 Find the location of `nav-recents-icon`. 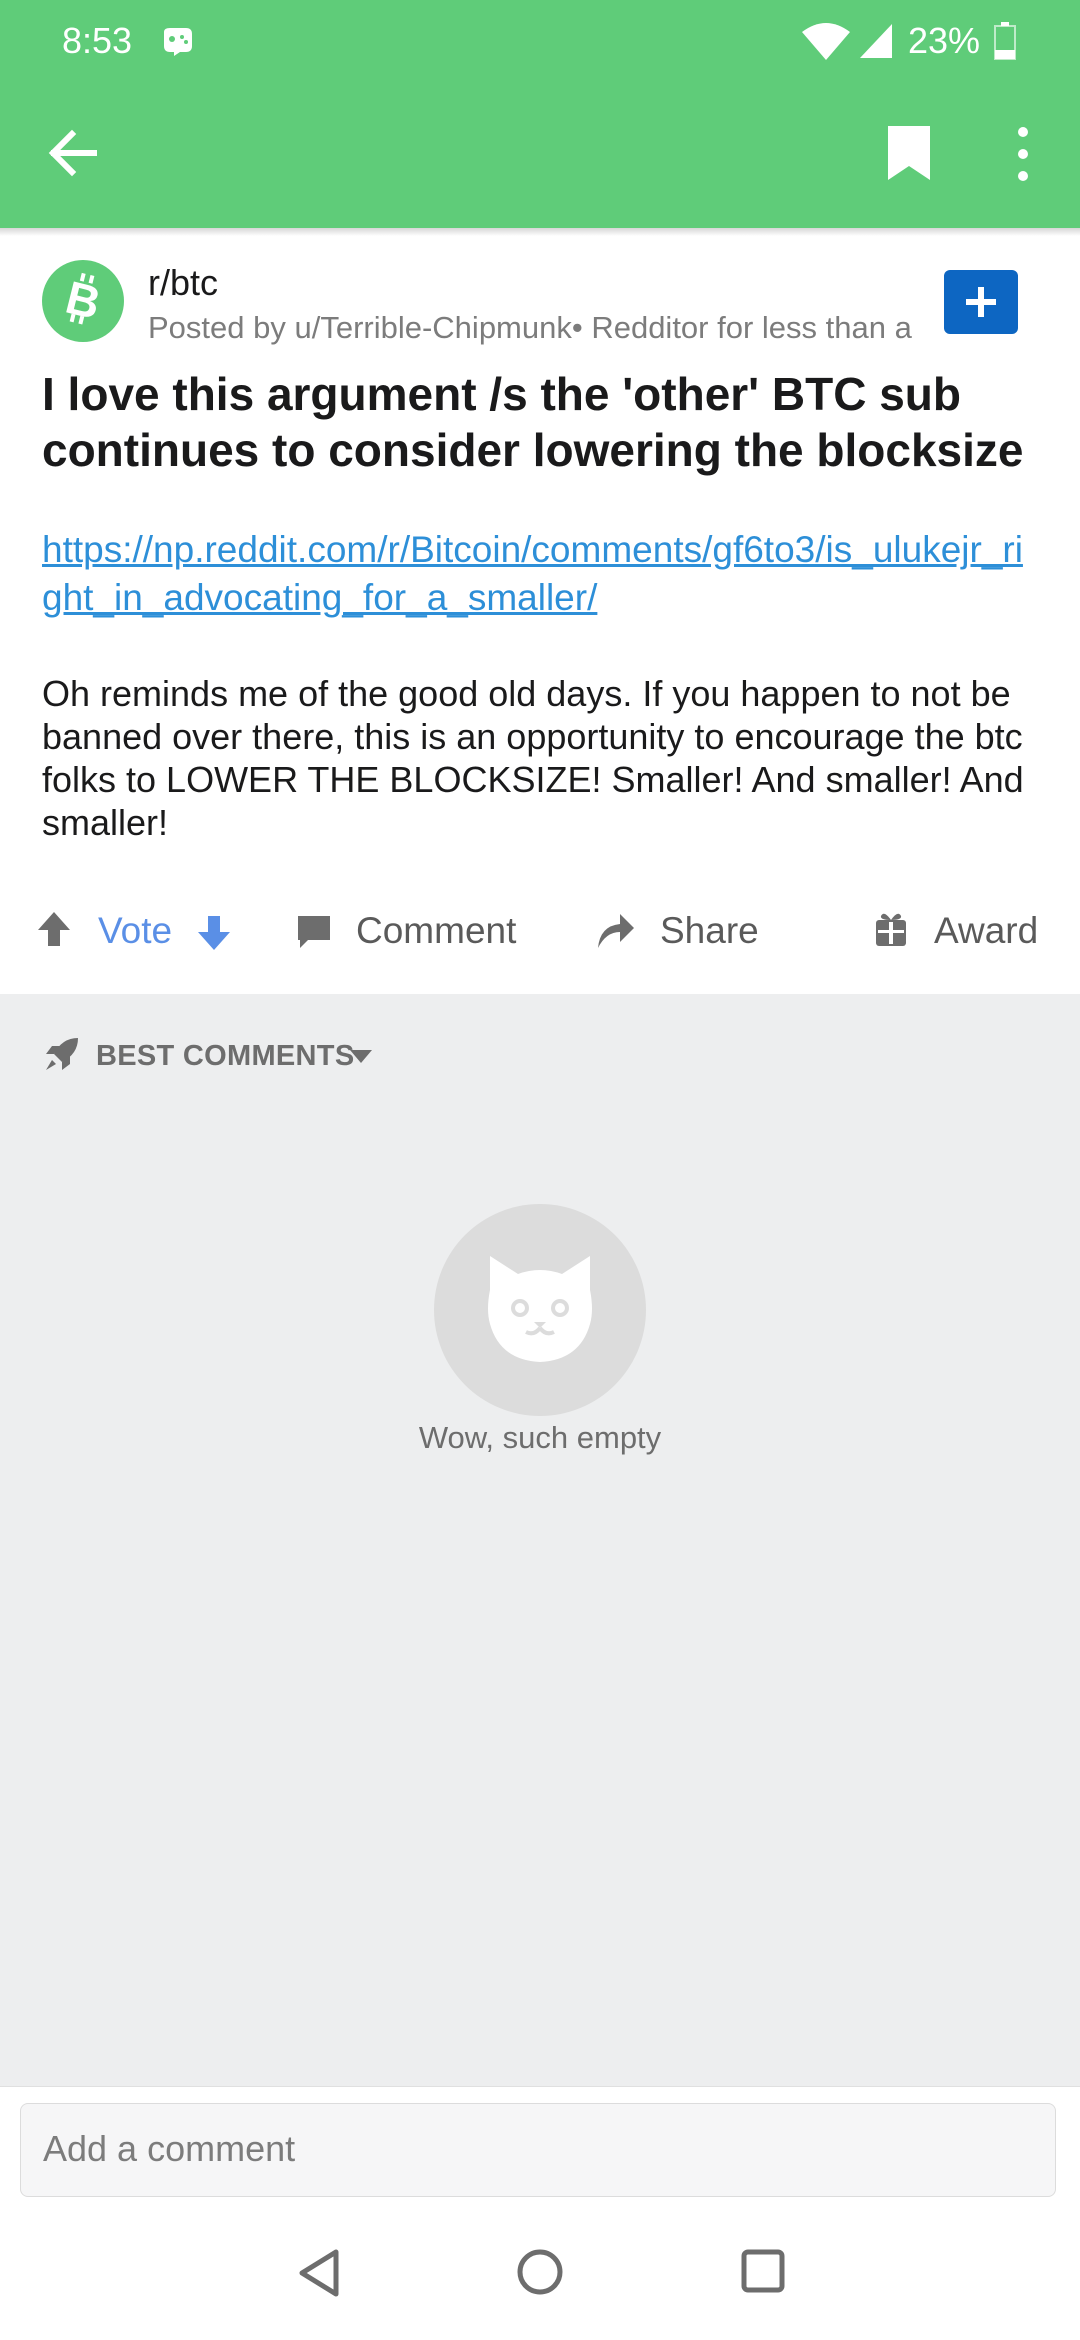

nav-recents-icon is located at coordinates (763, 2271).